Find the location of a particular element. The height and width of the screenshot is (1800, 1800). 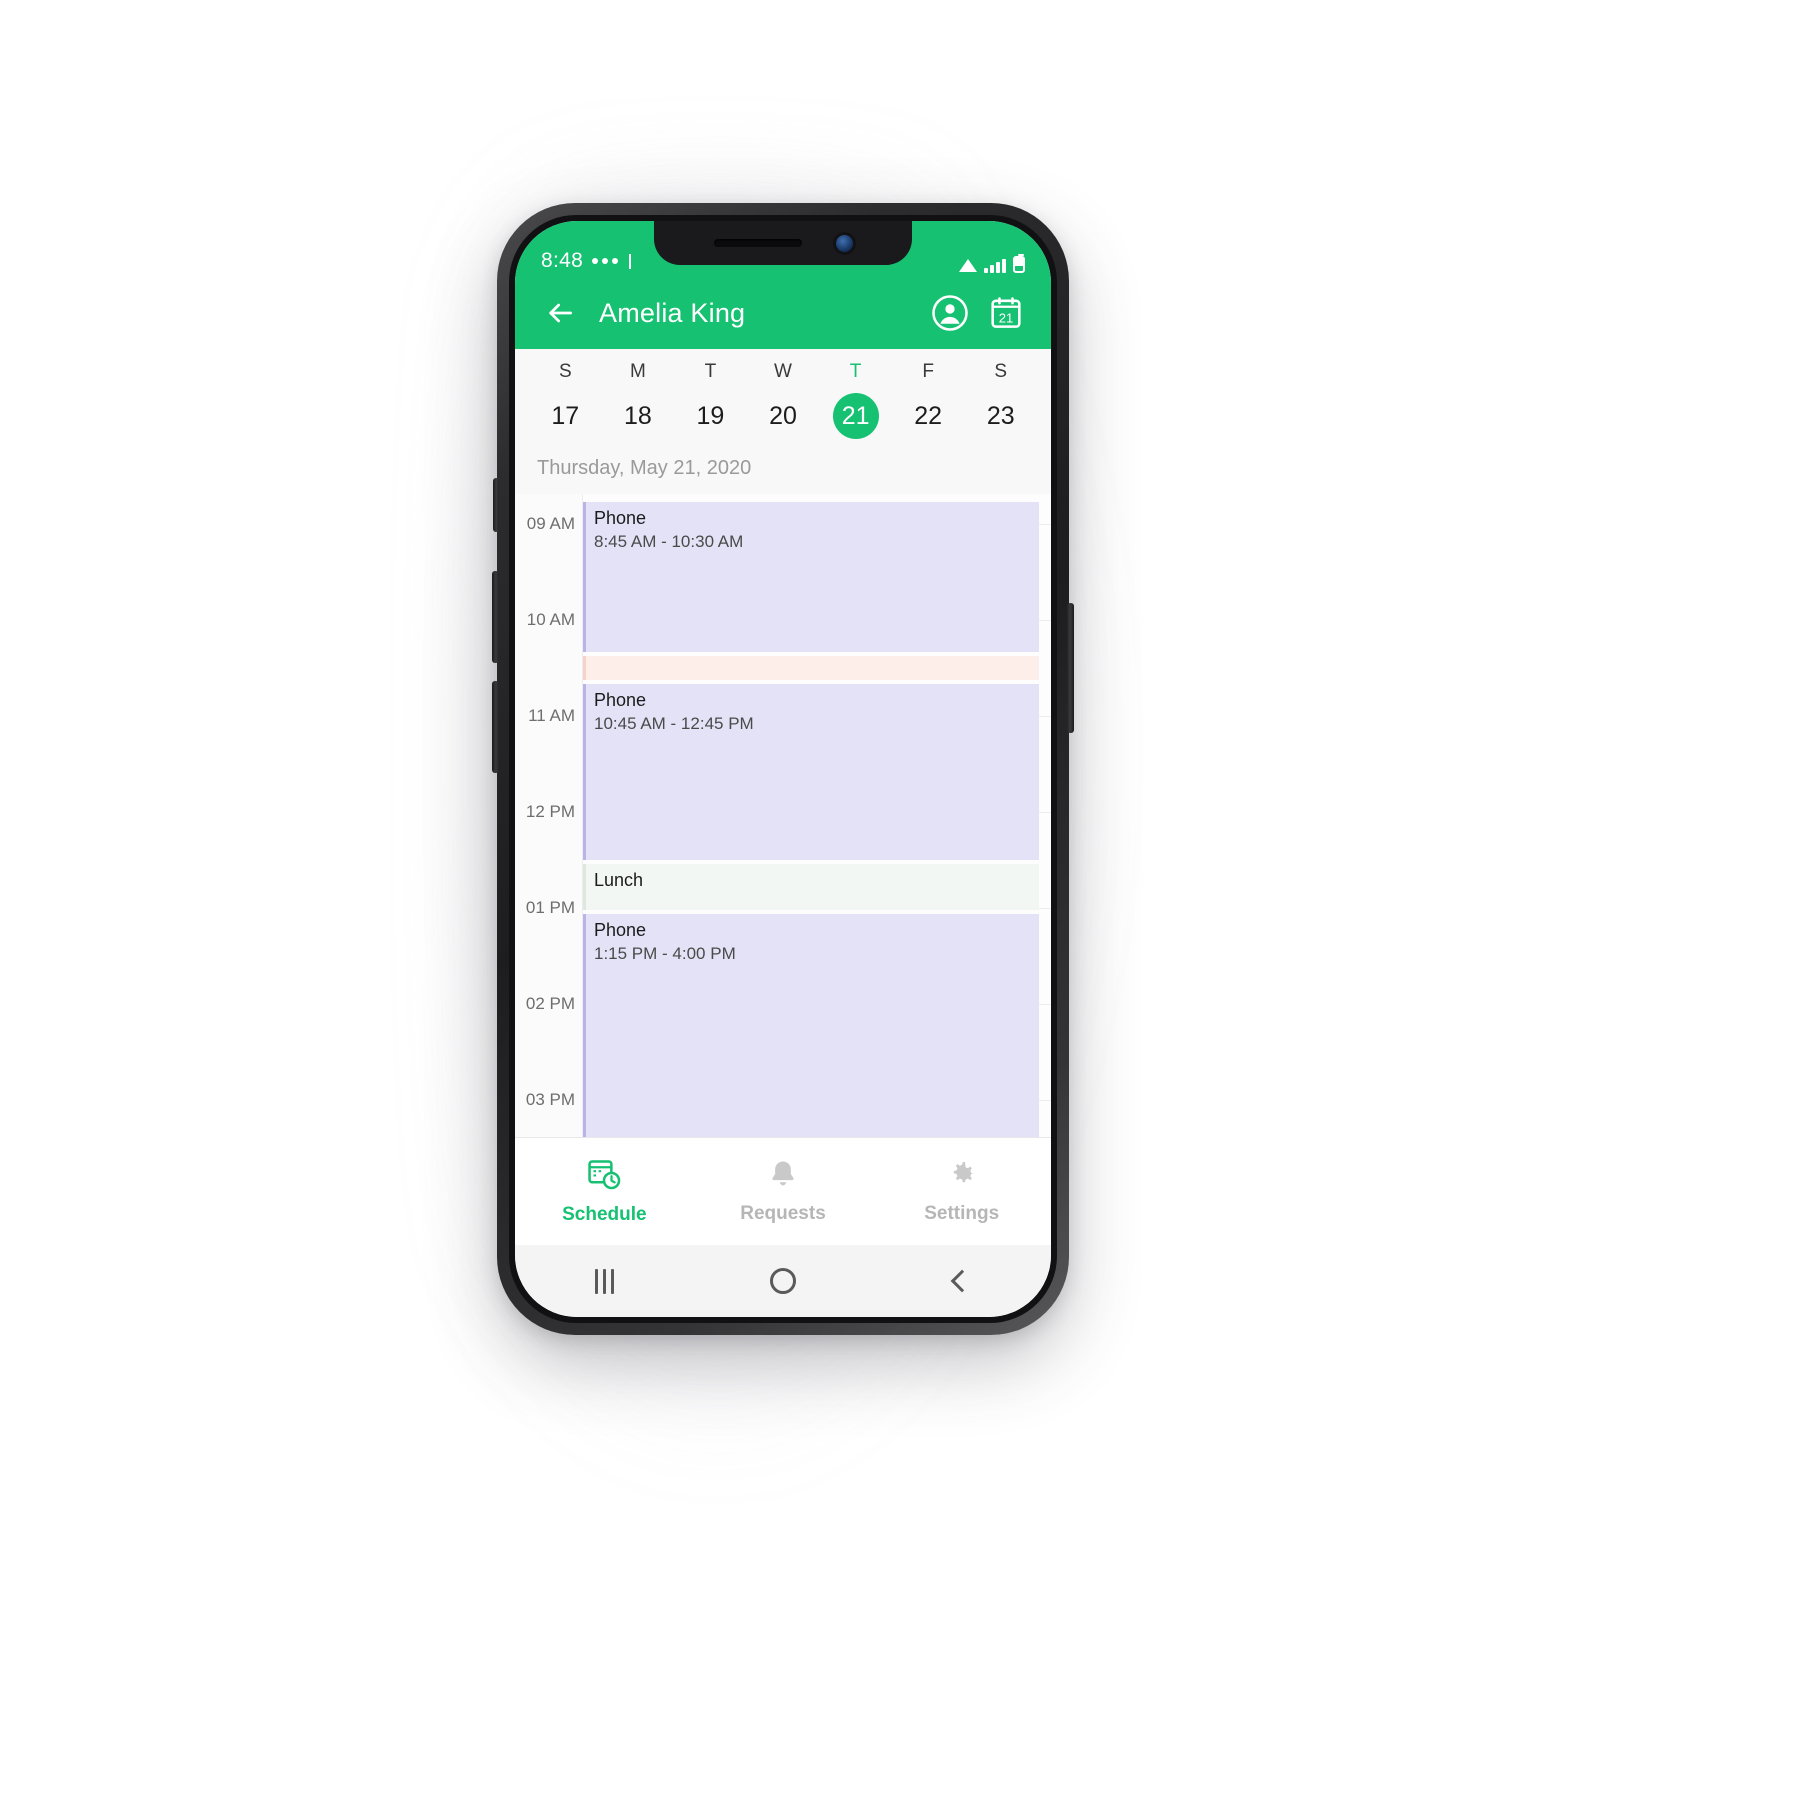

event-title is located at coordinates (812, 658).